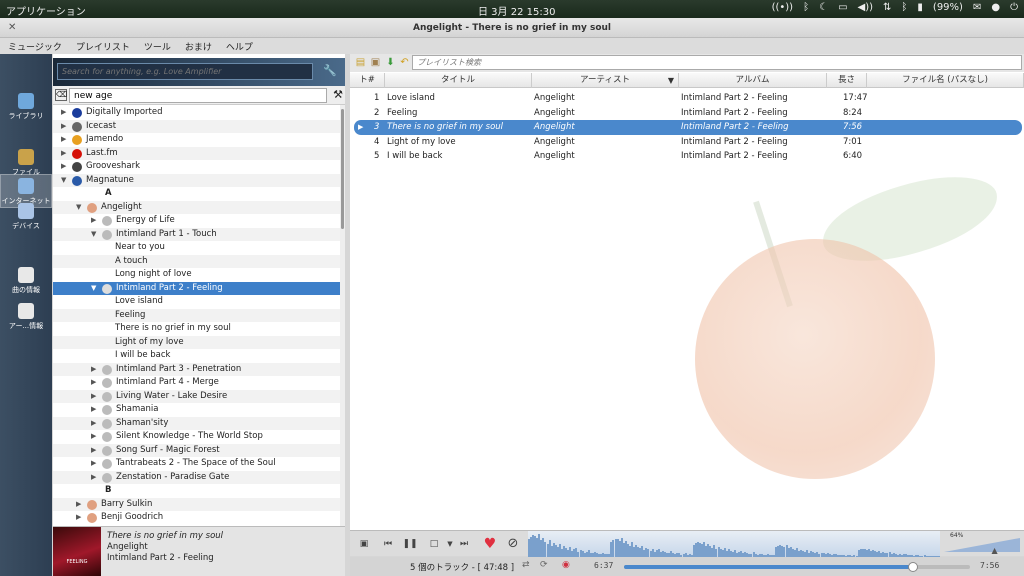 The image size is (1024, 576). What do you see at coordinates (196, 464) in the screenshot?
I see `tree-item: ▶ Tantrabeats 2 - The Space of the Soul` at bounding box center [196, 464].